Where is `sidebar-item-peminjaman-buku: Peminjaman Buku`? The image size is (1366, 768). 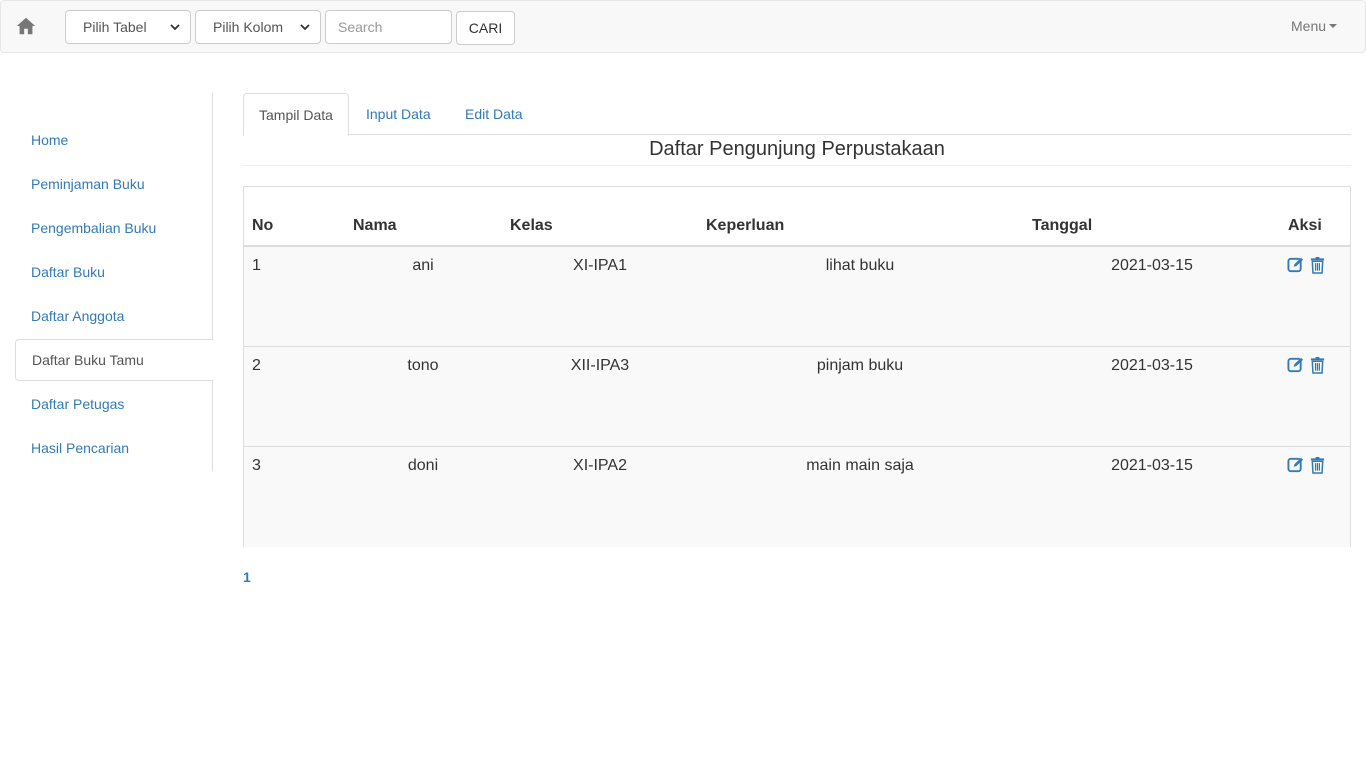 sidebar-item-peminjaman-buku: Peminjaman Buku is located at coordinates (114, 184).